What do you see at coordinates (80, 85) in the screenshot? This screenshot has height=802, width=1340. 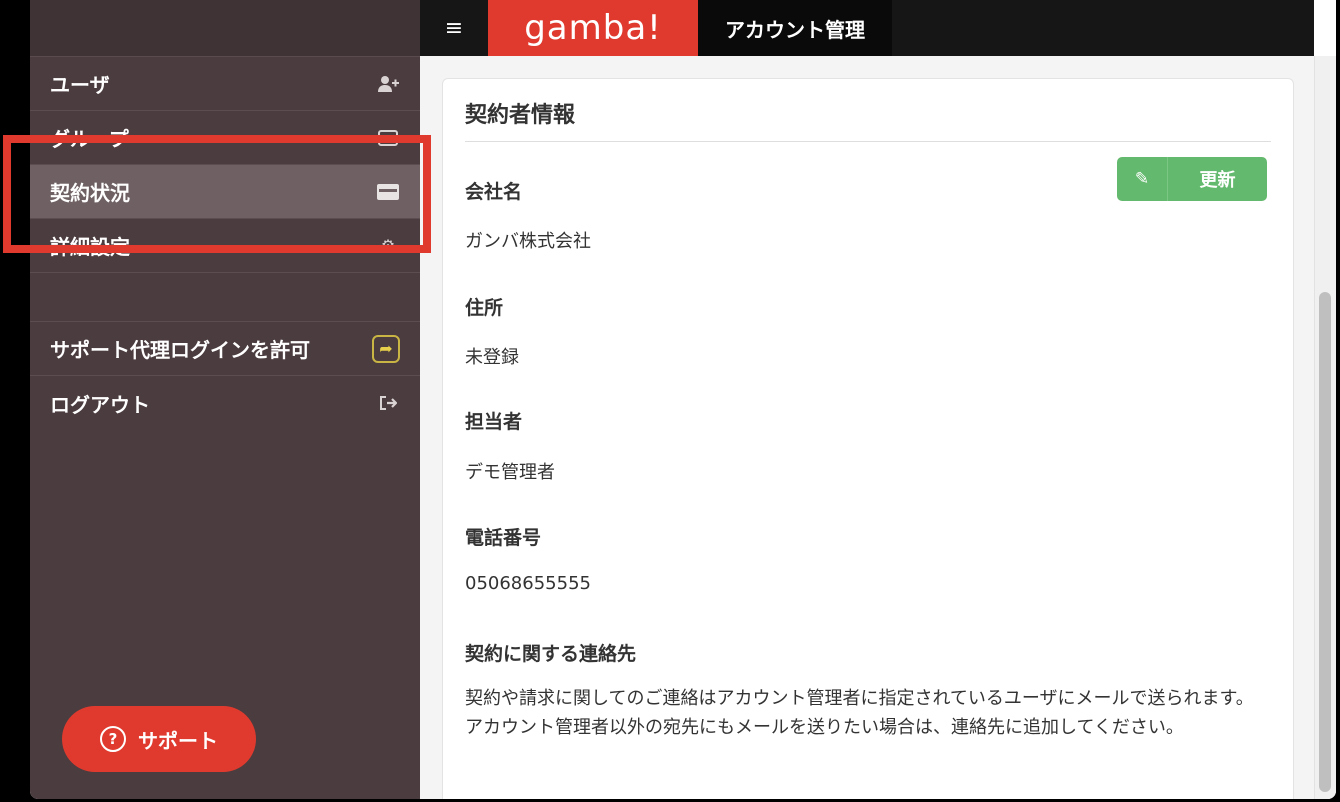 I see `sidebar-item-label: ユーザ` at bounding box center [80, 85].